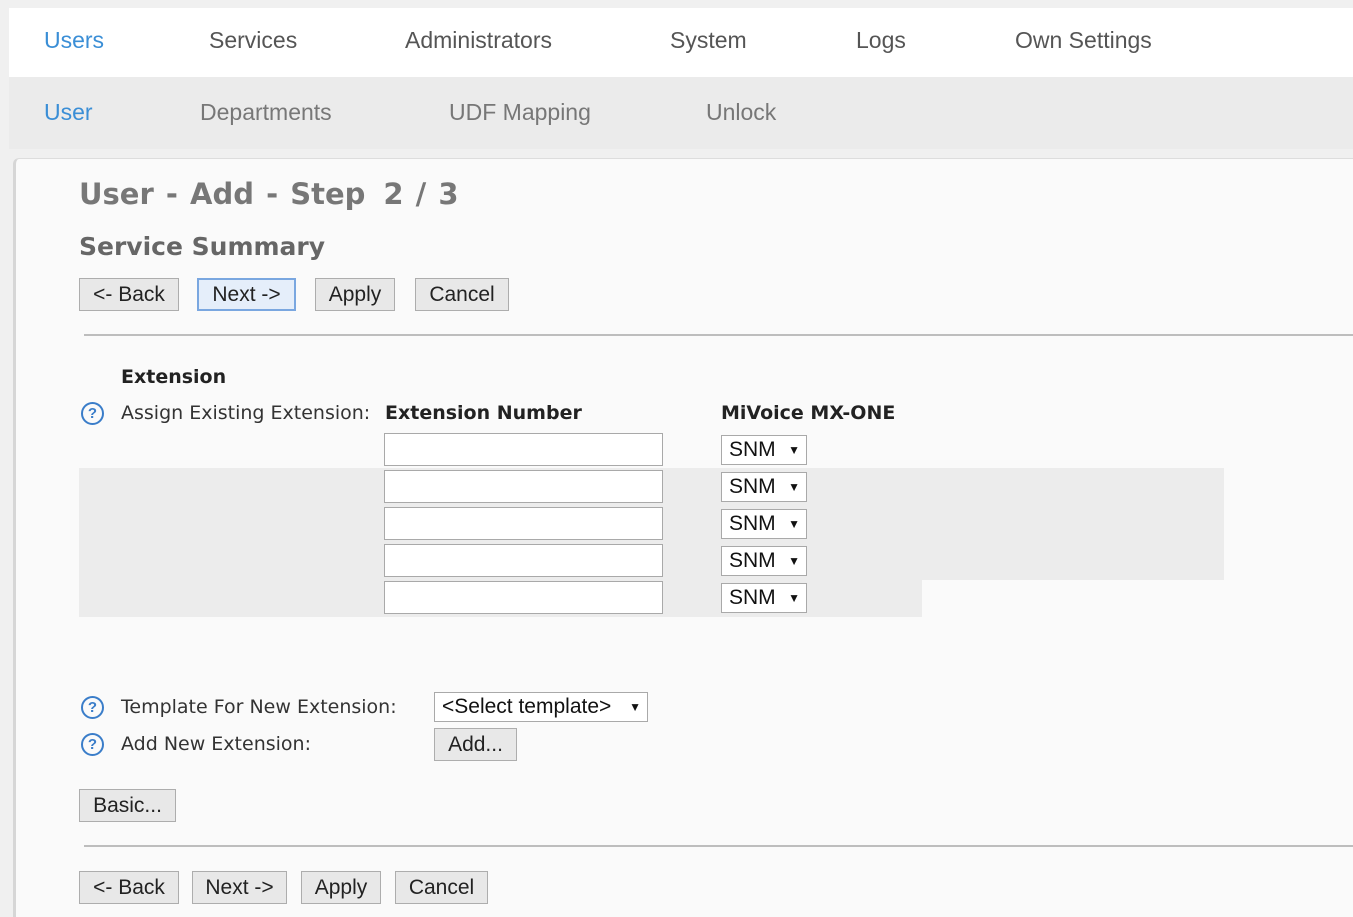  I want to click on nav-system: System, so click(708, 40).